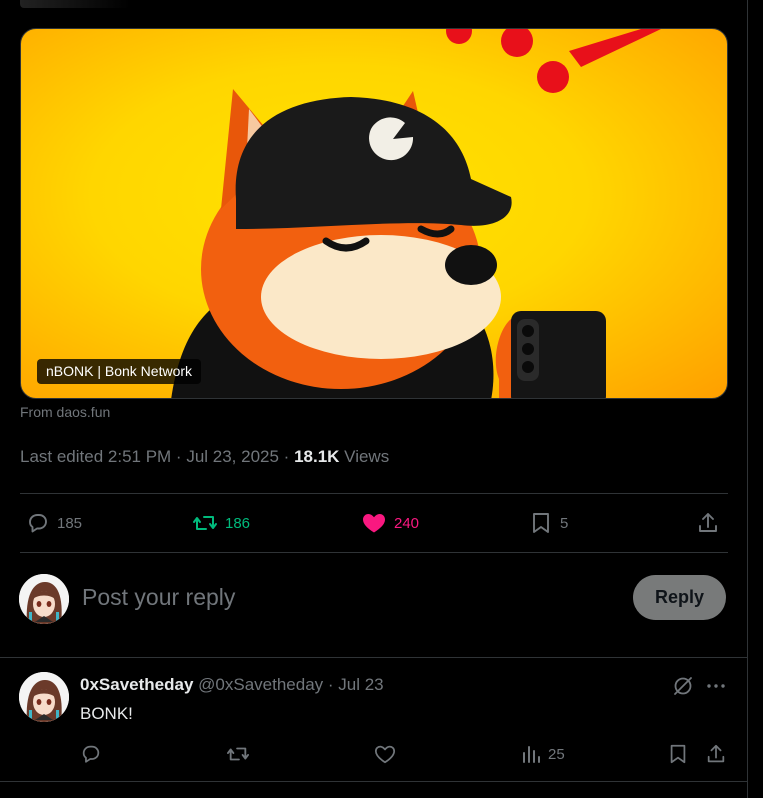  What do you see at coordinates (410, 754) in the screenshot?
I see `reply-action-bar: 25` at bounding box center [410, 754].